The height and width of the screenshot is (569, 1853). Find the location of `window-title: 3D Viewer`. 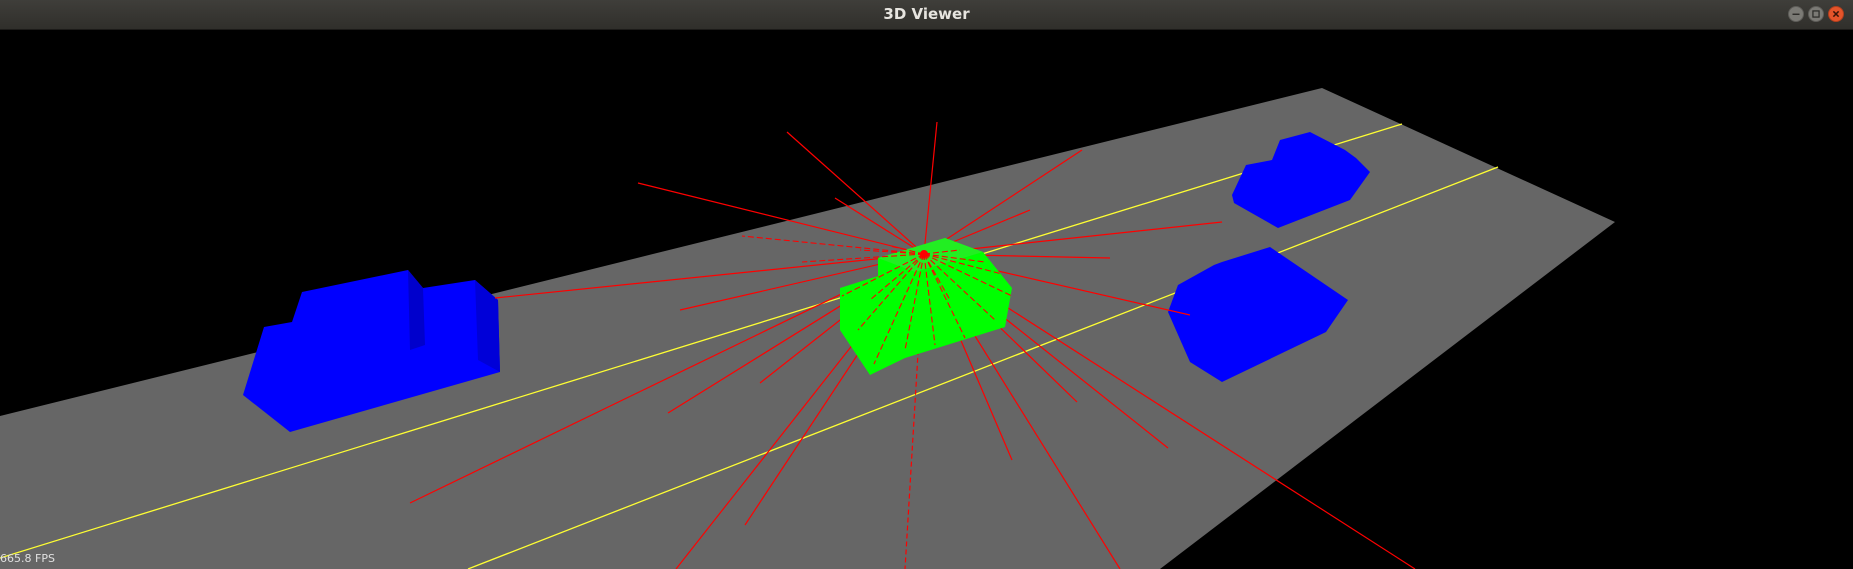

window-title: 3D Viewer is located at coordinates (926, 14).